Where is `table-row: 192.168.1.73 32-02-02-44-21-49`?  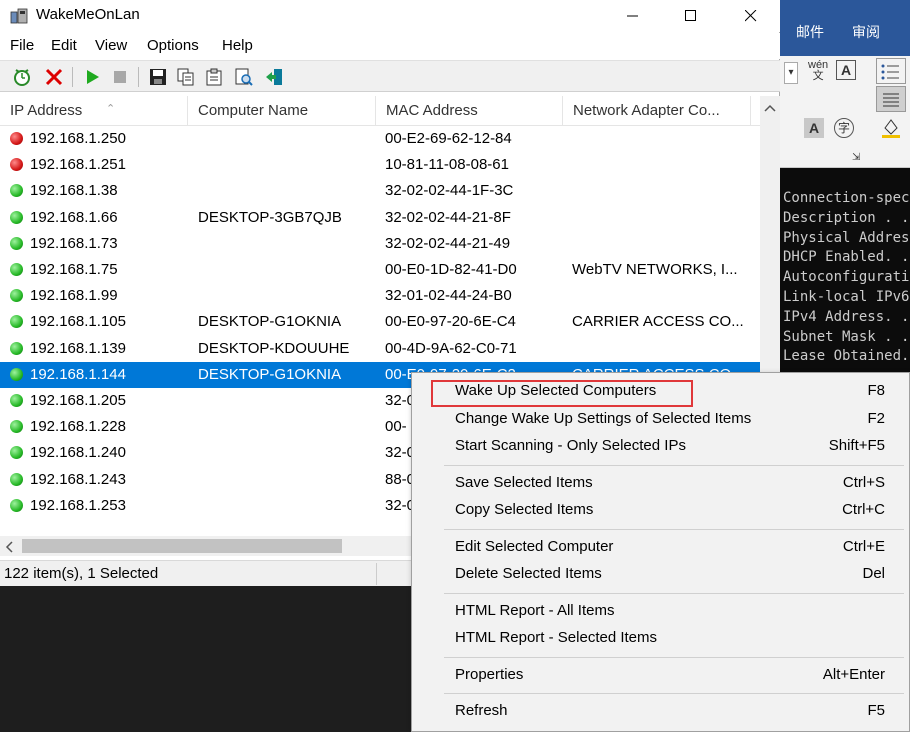
table-row: 192.168.1.73 32-02-02-44-21-49 is located at coordinates (380, 244).